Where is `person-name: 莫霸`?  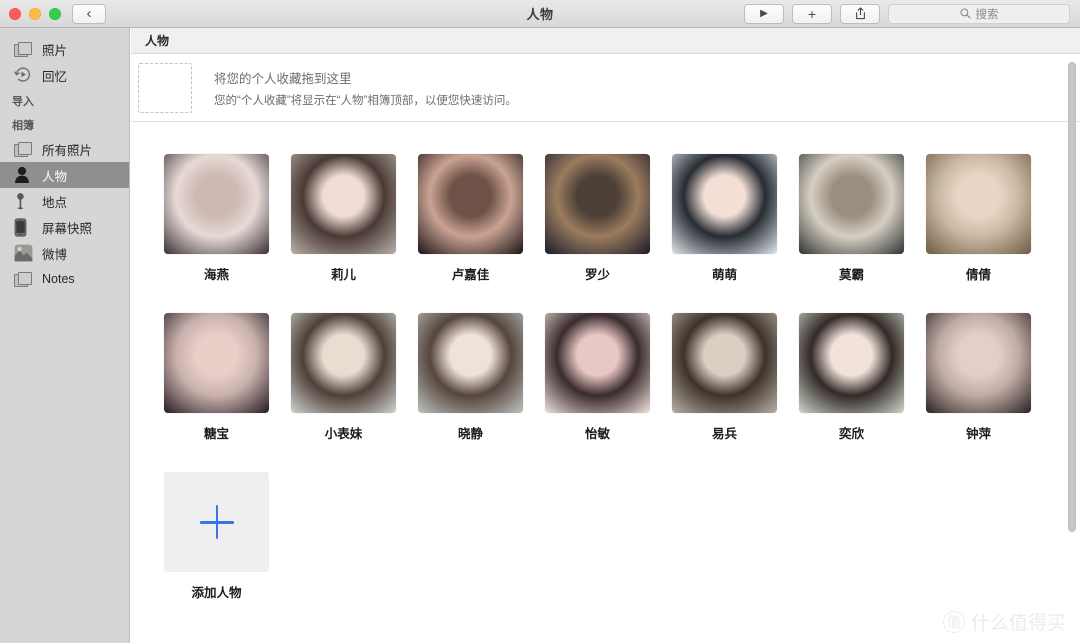
person-name: 莫霸 is located at coordinates (851, 275).